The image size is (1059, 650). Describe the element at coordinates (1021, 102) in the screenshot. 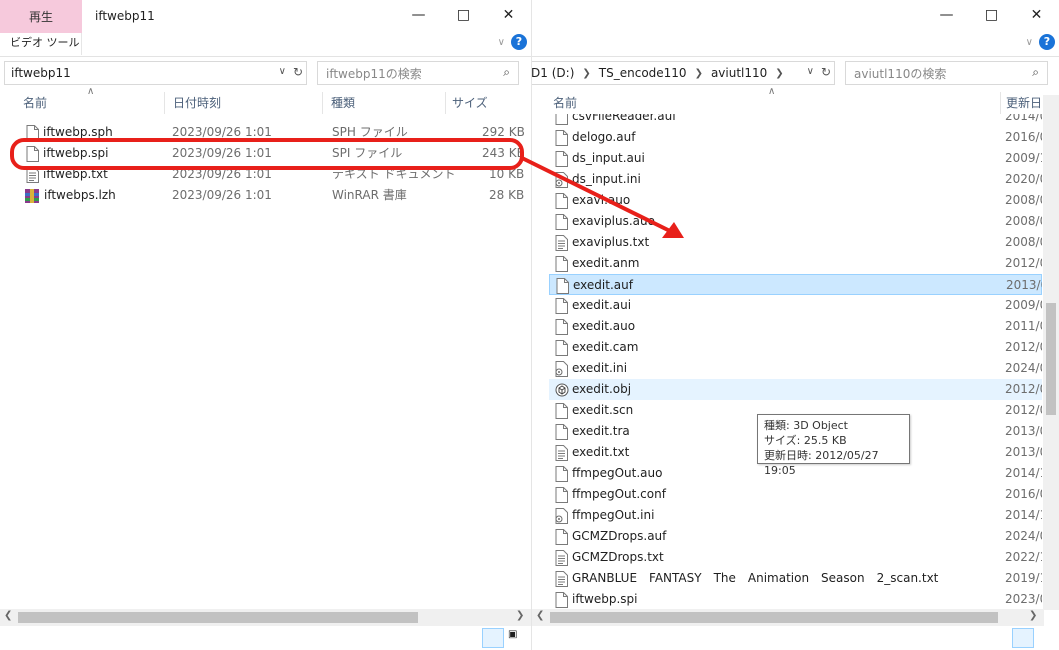

I see `column-date: 更新日` at that location.